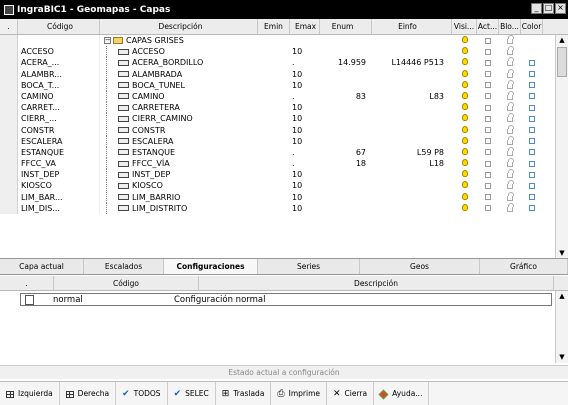 The image size is (568, 405). Describe the element at coordinates (299, 393) in the screenshot. I see `imprime-button: ⎙ Imprime` at that location.